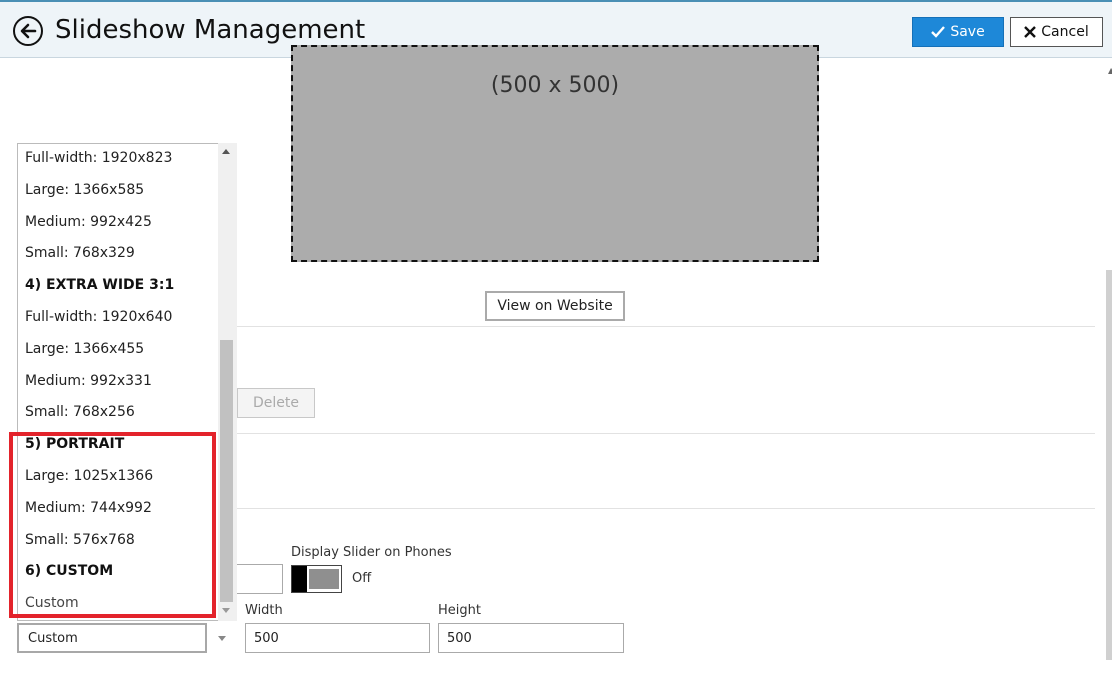 The width and height of the screenshot is (1112, 676). Describe the element at coordinates (324, 579) in the screenshot. I see `toggle-track` at that location.